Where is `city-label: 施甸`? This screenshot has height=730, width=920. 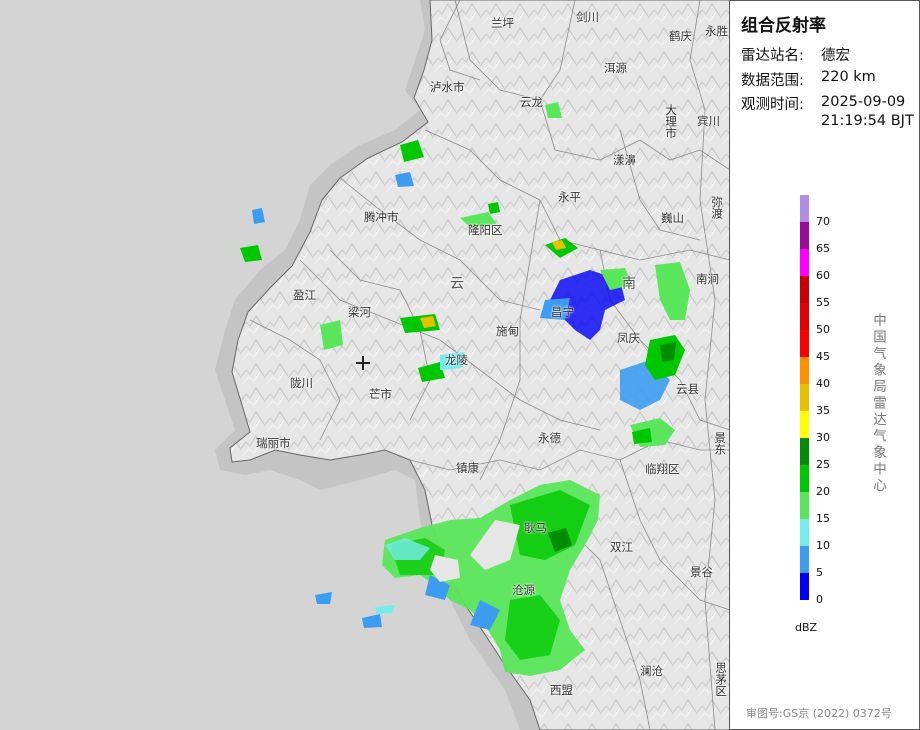
city-label: 施甸 is located at coordinates (507, 331).